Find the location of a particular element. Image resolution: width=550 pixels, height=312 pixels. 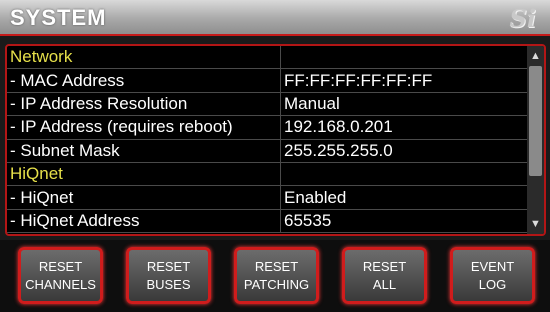

reset-all-button: RESET ALL is located at coordinates (384, 275).